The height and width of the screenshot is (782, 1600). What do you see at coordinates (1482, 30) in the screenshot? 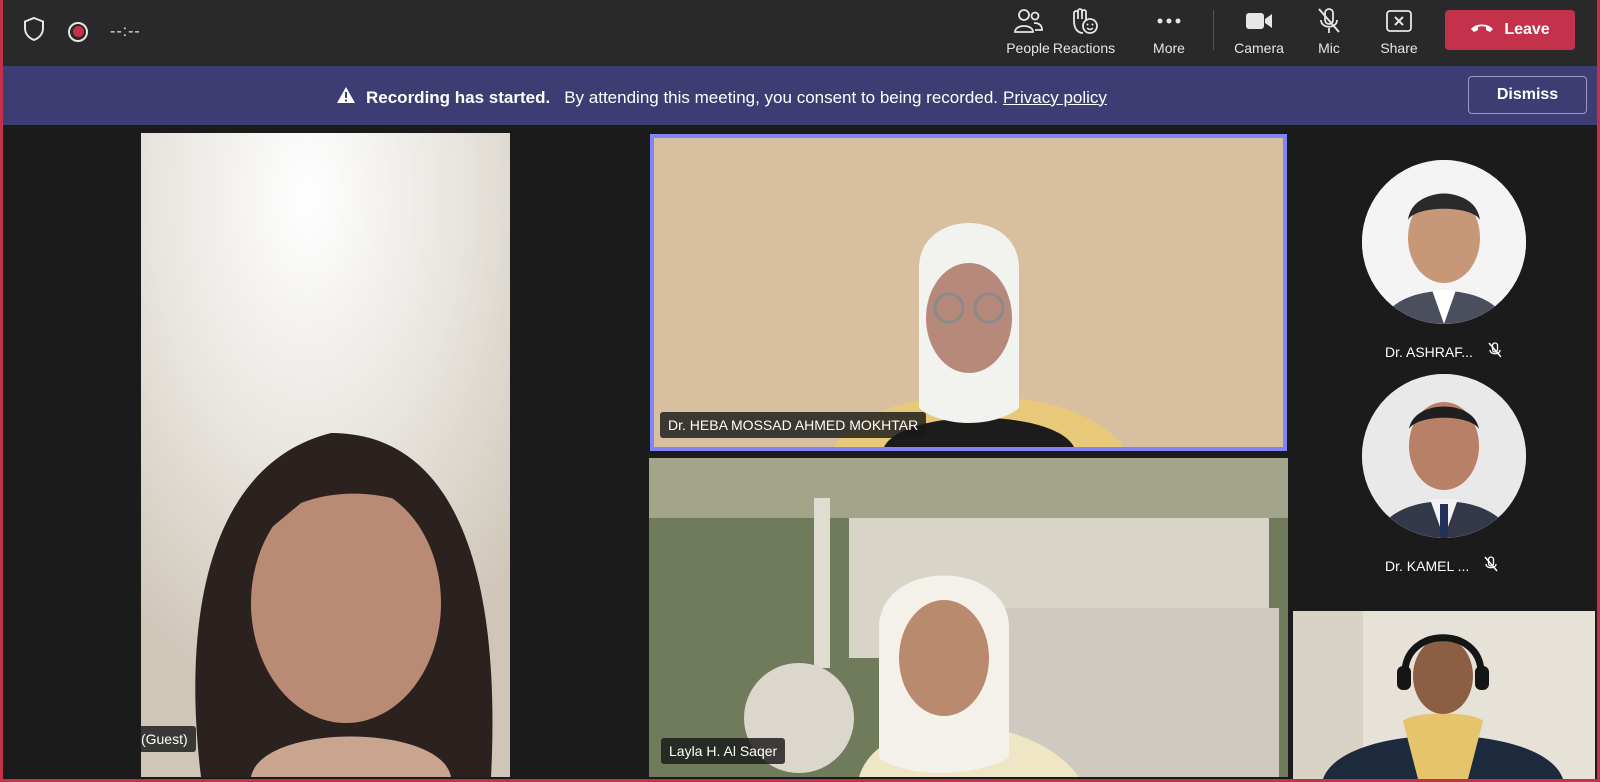
I see `phone-hangup-icon` at bounding box center [1482, 30].